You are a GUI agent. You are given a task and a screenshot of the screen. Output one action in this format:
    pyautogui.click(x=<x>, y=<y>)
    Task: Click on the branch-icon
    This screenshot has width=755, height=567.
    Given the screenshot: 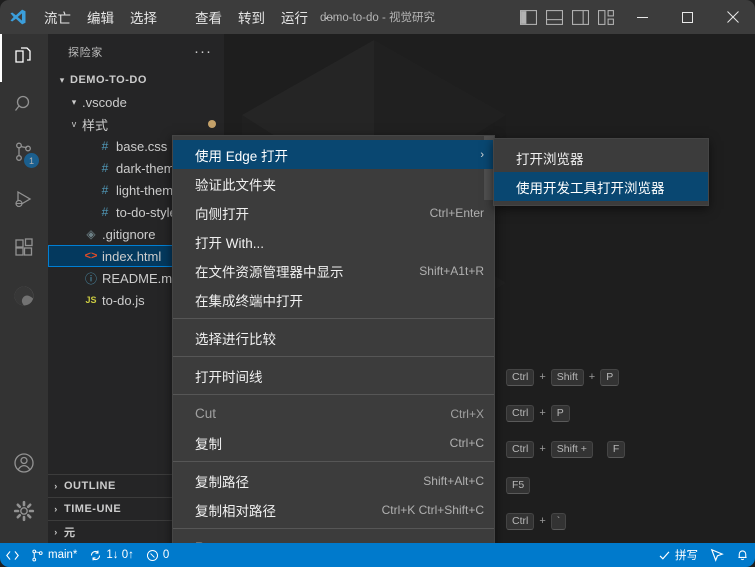 What is the action you would take?
    pyautogui.click(x=37, y=555)
    